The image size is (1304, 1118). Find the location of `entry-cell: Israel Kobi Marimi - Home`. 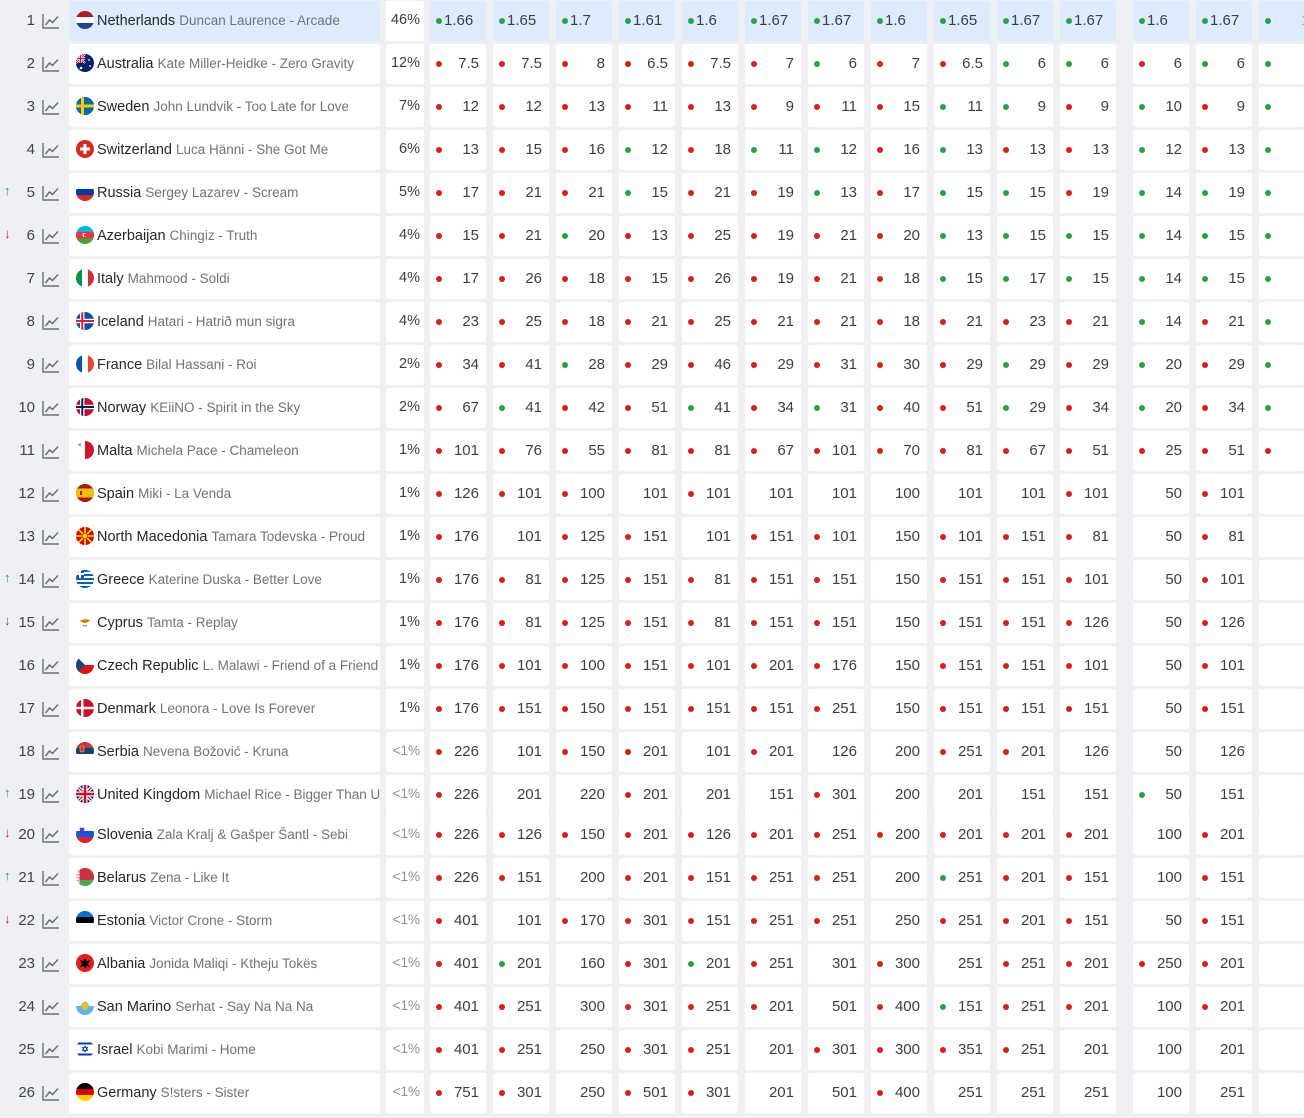

entry-cell: Israel Kobi Marimi - Home is located at coordinates (224, 1050).